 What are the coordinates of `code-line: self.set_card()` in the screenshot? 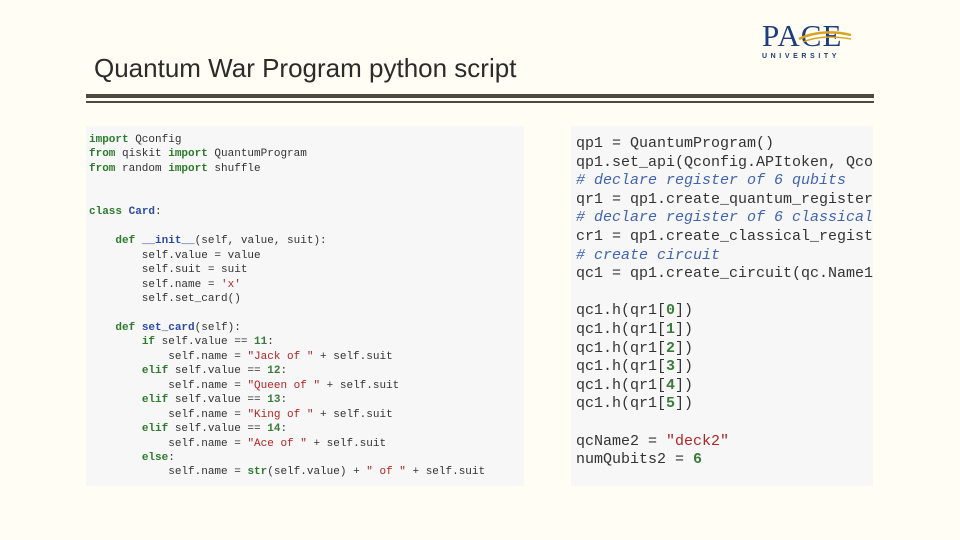 It's located at (306, 299).